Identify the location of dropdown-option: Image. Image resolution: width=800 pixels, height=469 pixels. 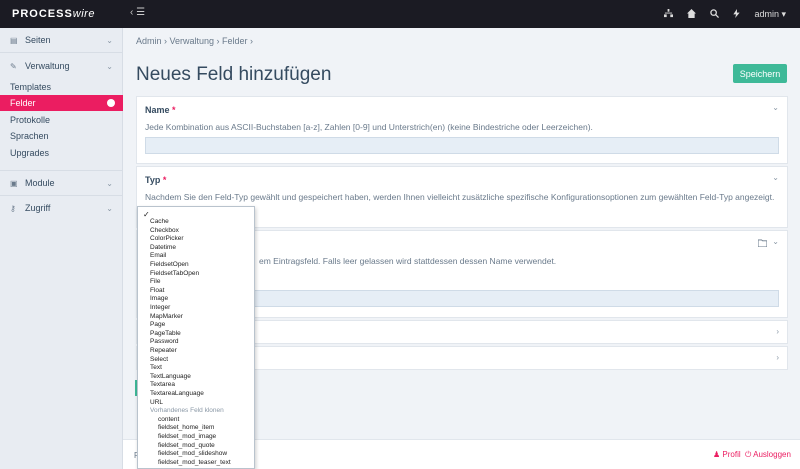
(159, 299).